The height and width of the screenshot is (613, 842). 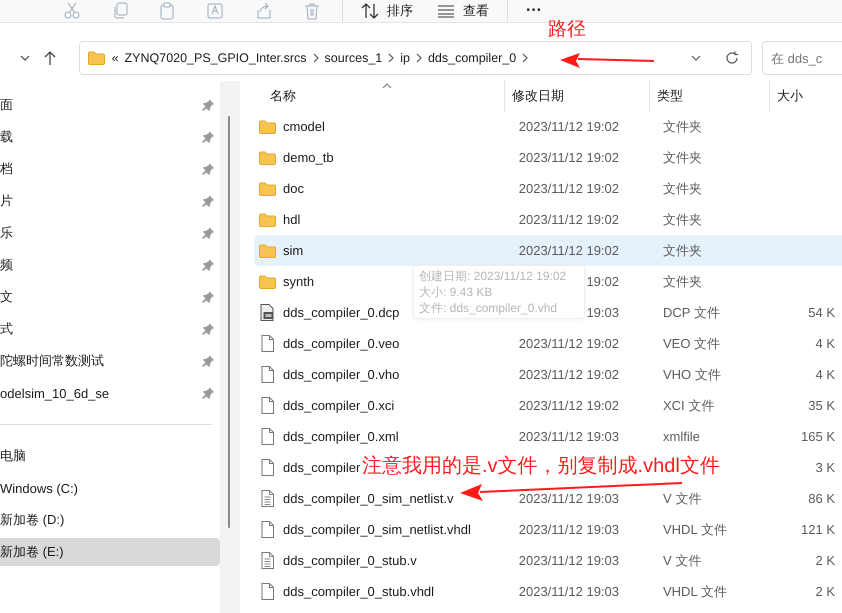 I want to click on sort-button: 排序, so click(x=387, y=11).